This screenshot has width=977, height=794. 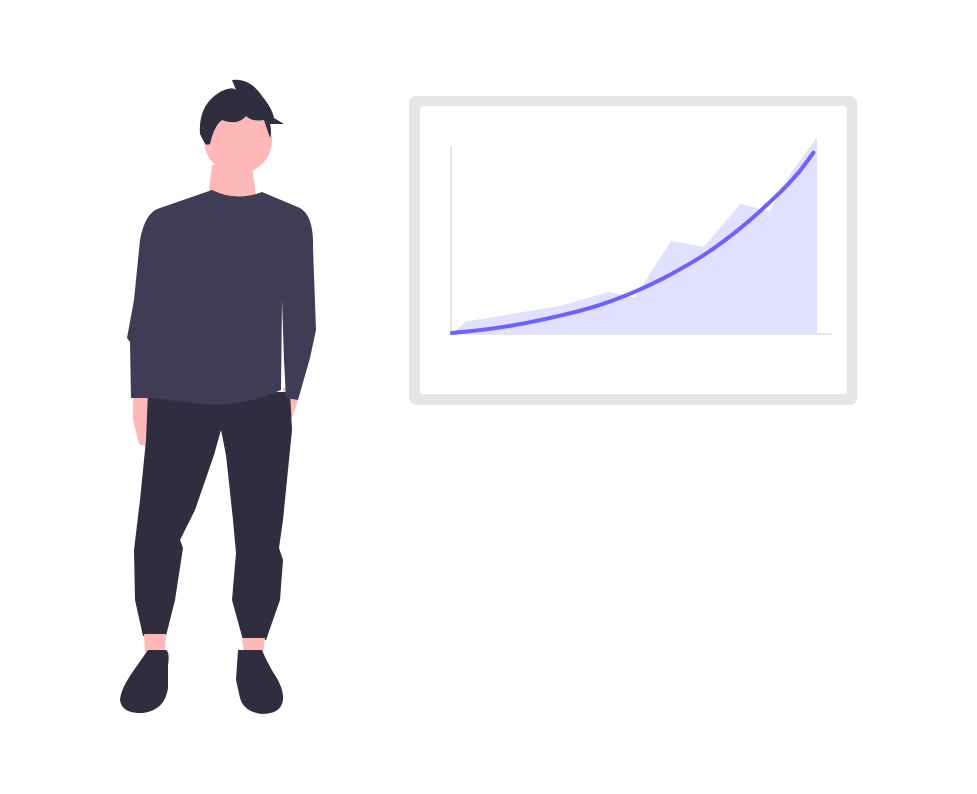 What do you see at coordinates (213, 516) in the screenshot?
I see `person-pants` at bounding box center [213, 516].